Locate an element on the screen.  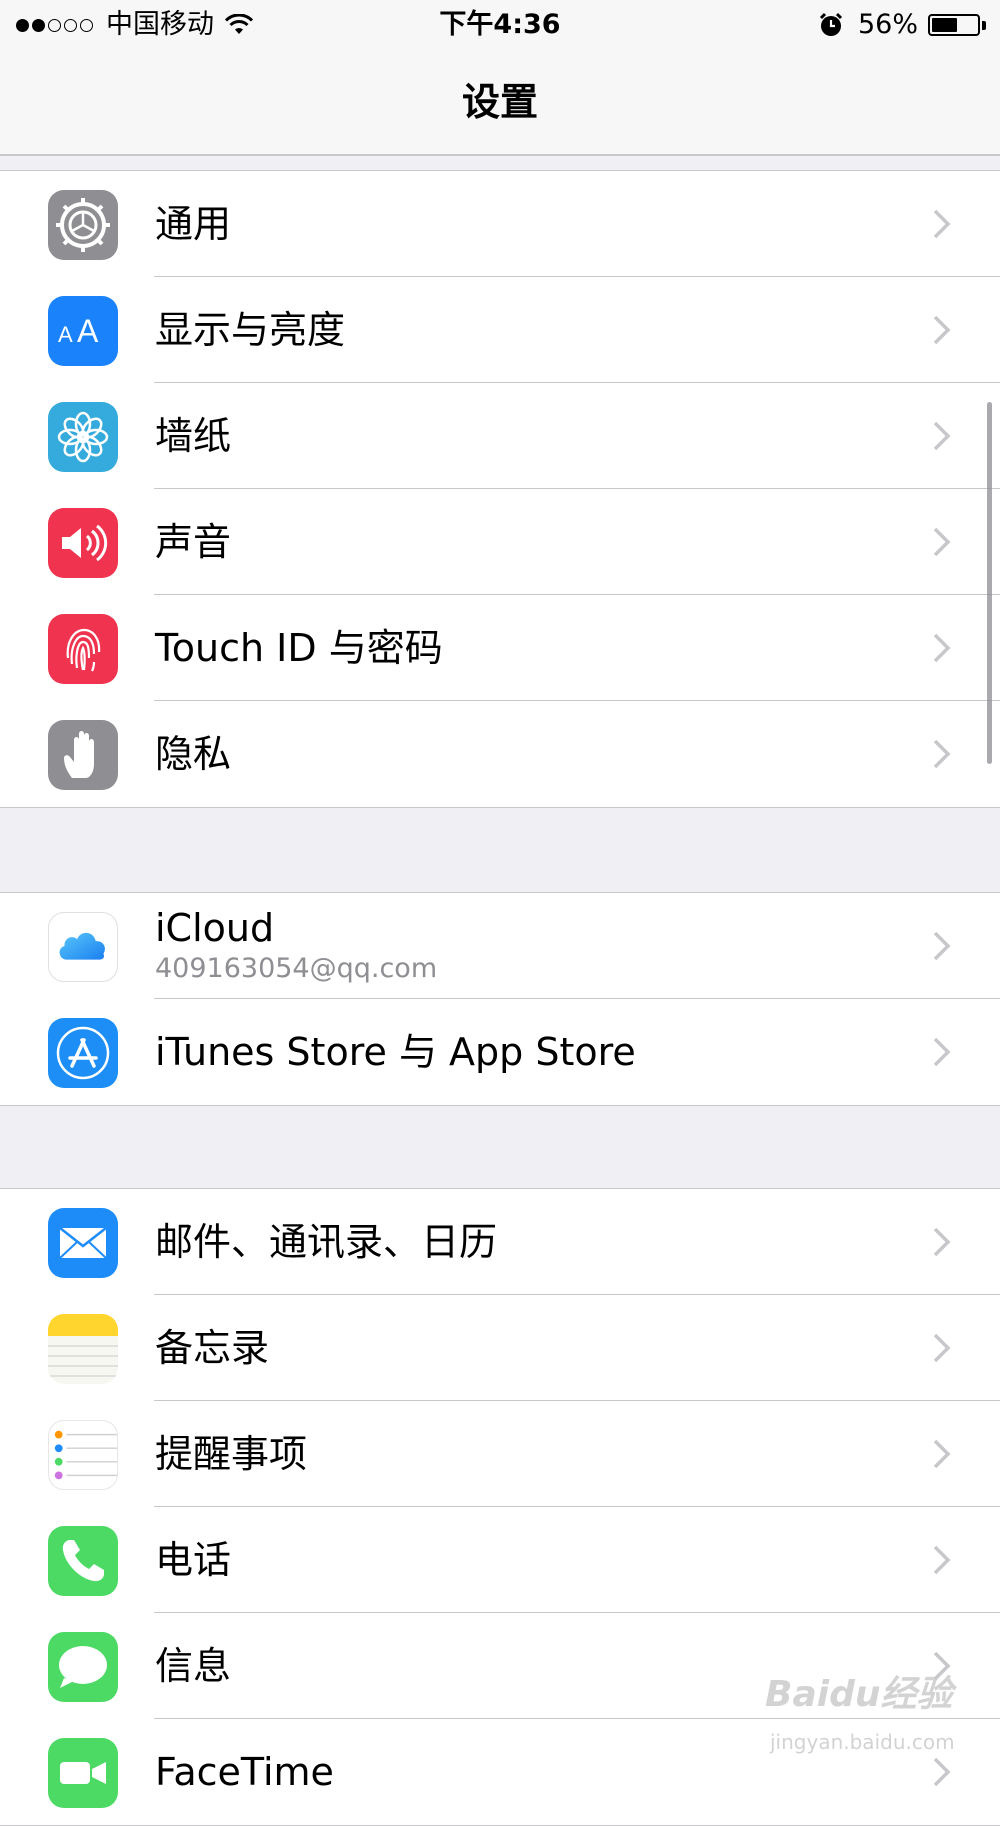
text-size-icon: AA is located at coordinates (83, 331).